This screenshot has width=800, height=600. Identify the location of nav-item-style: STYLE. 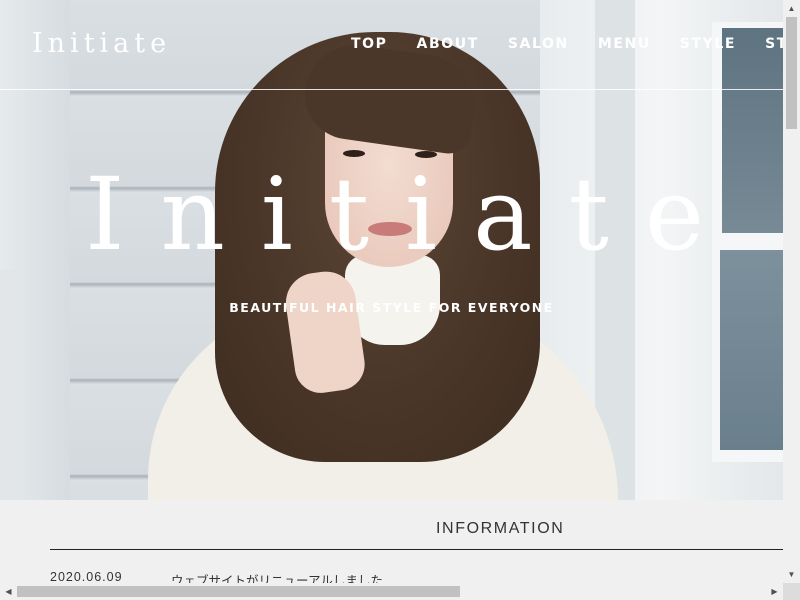
(708, 44).